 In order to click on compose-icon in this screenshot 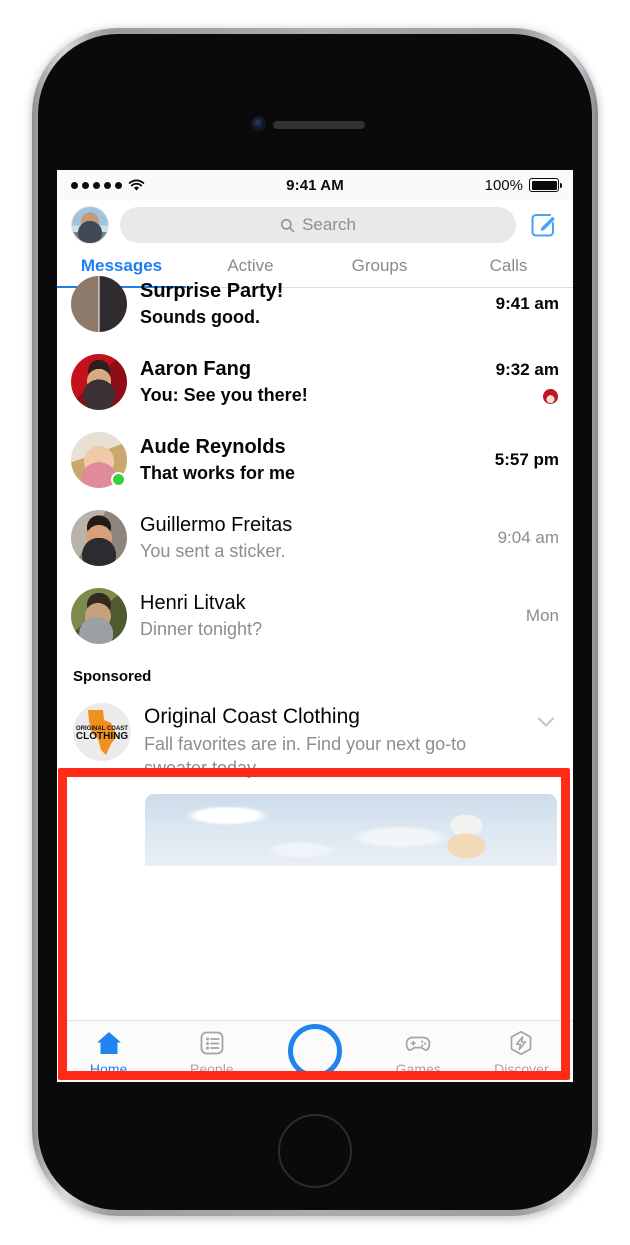, I will do `click(543, 225)`.